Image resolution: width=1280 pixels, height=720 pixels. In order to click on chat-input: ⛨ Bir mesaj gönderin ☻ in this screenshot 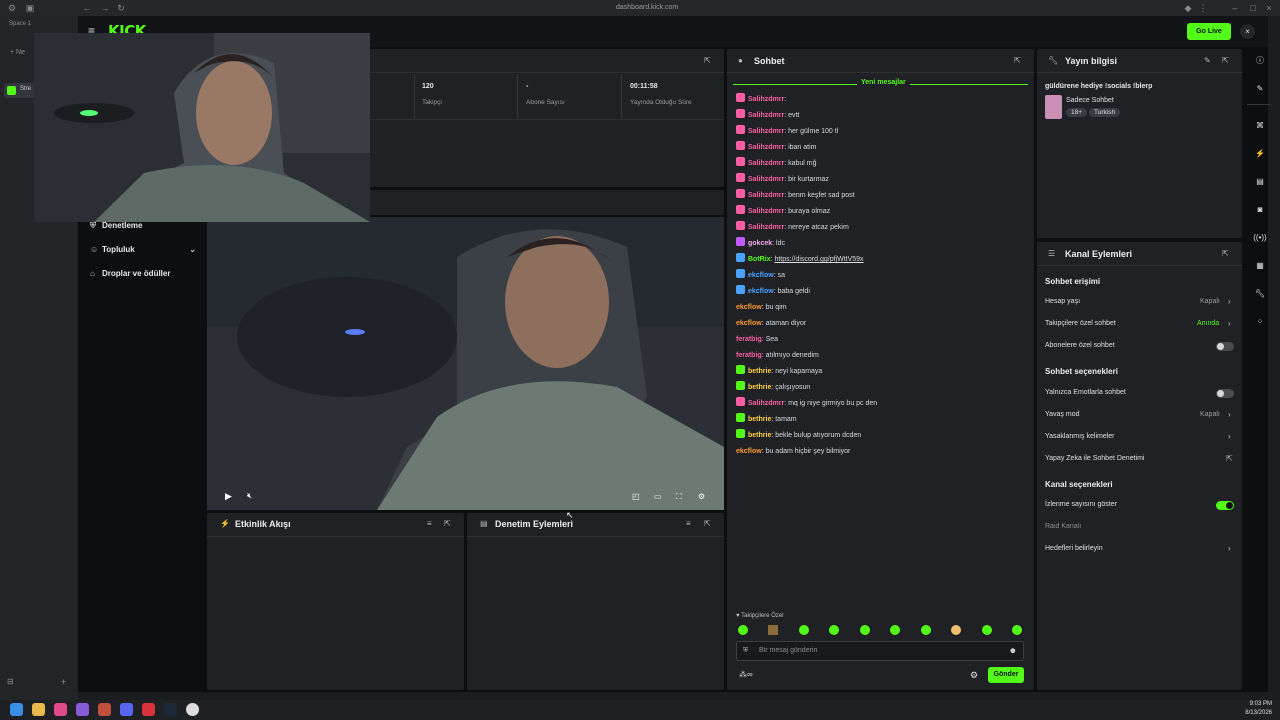, I will do `click(880, 651)`.